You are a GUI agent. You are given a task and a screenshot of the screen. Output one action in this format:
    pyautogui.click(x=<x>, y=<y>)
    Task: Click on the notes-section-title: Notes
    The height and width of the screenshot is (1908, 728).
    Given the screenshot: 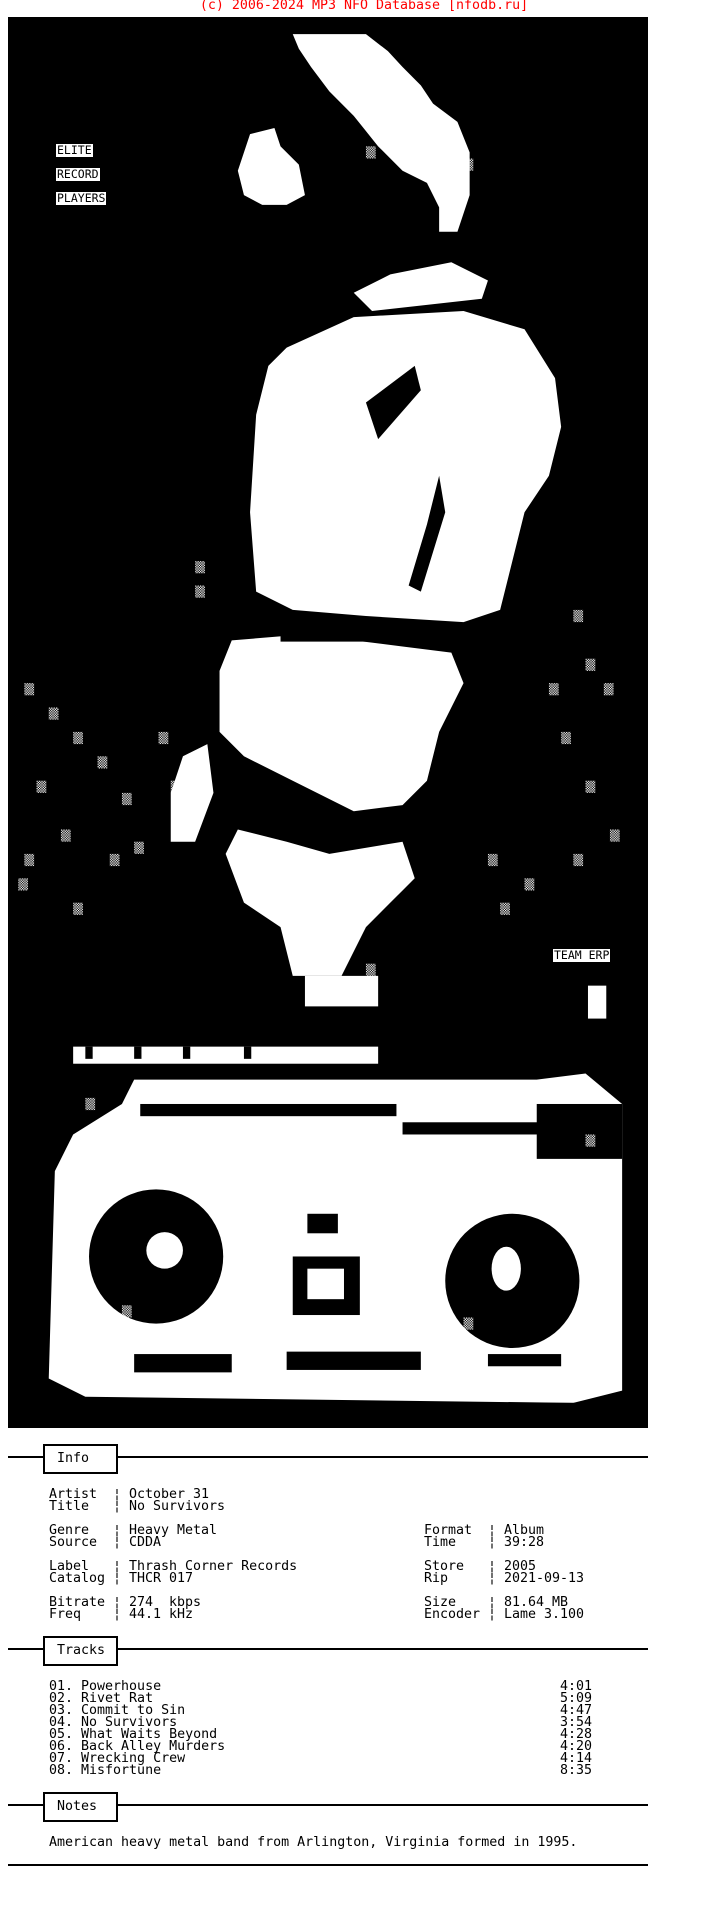 What is the action you would take?
    pyautogui.click(x=77, y=1806)
    